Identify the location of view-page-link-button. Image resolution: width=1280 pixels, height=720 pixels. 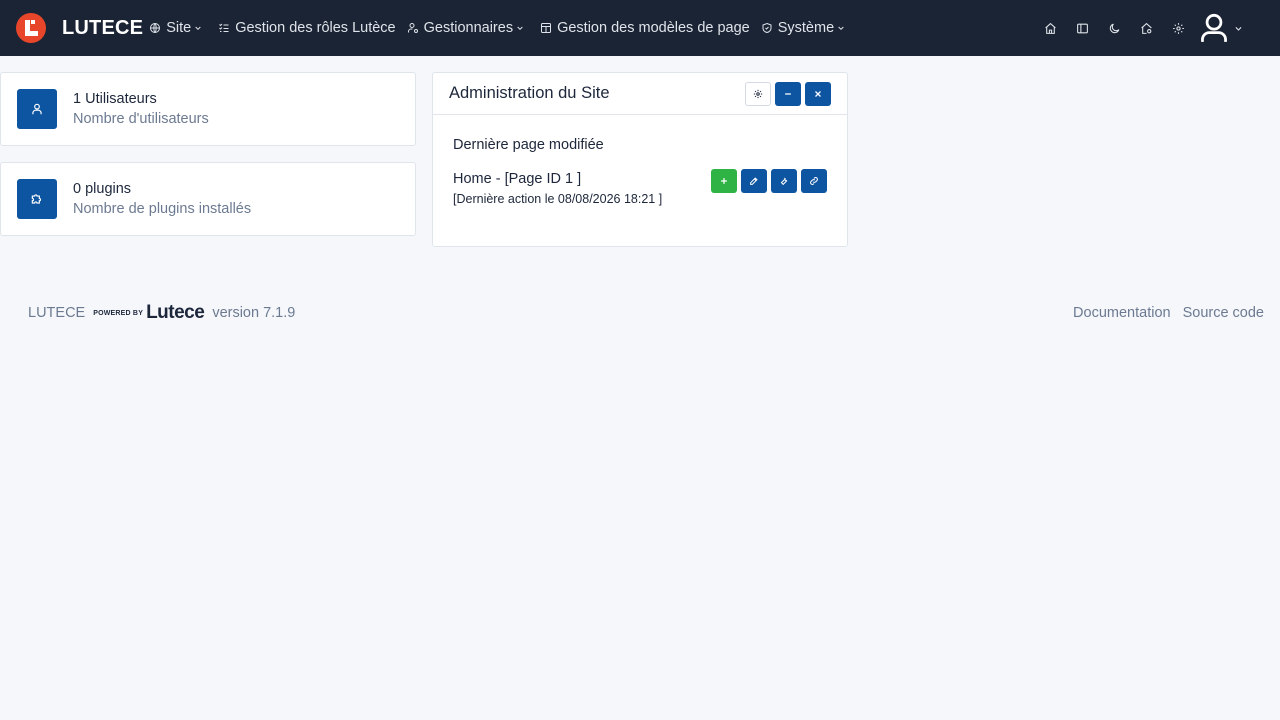
(814, 181).